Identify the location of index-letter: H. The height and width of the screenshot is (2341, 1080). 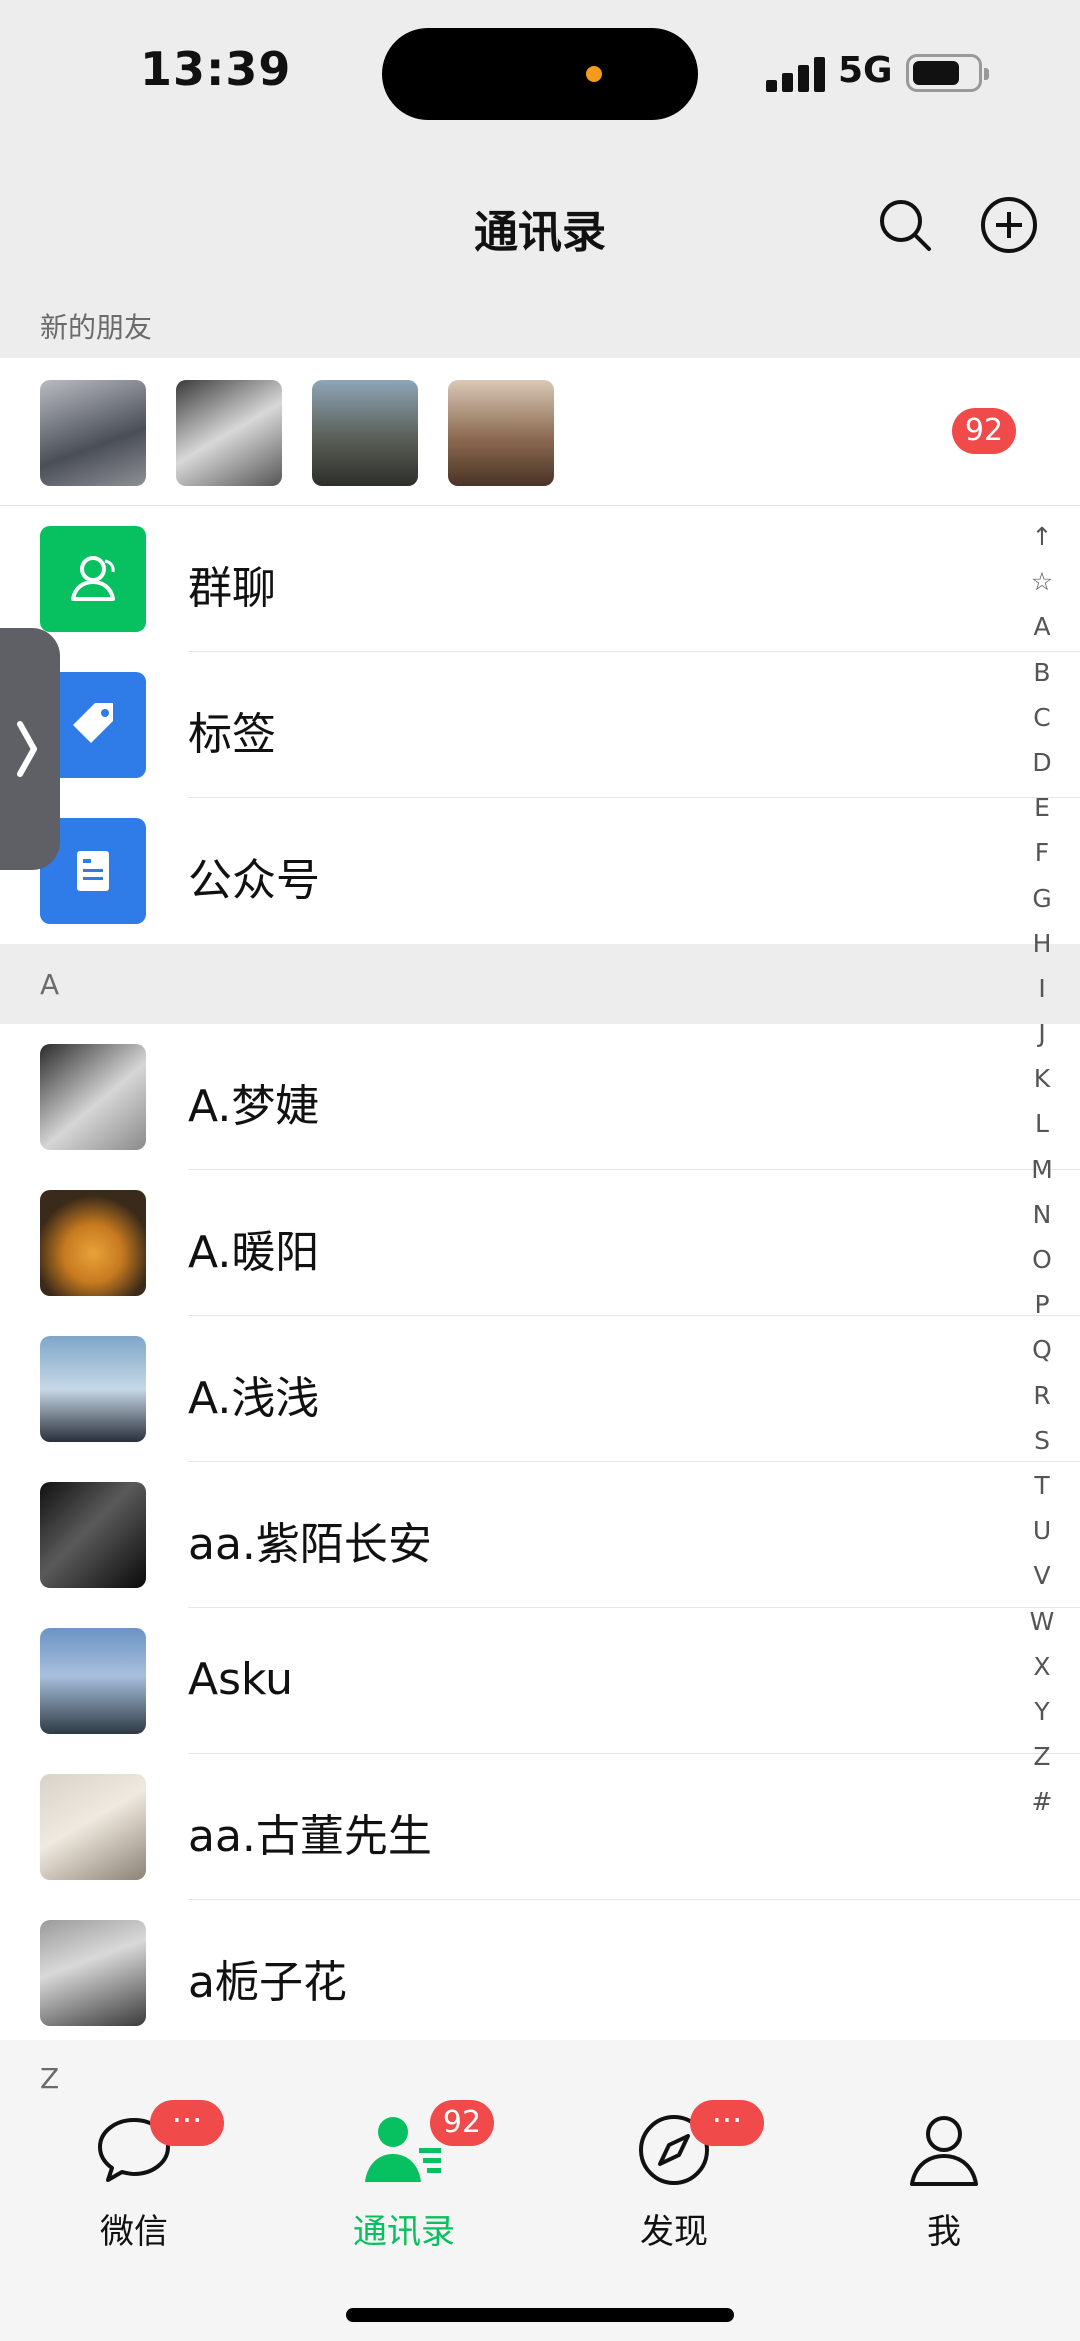
(1042, 943).